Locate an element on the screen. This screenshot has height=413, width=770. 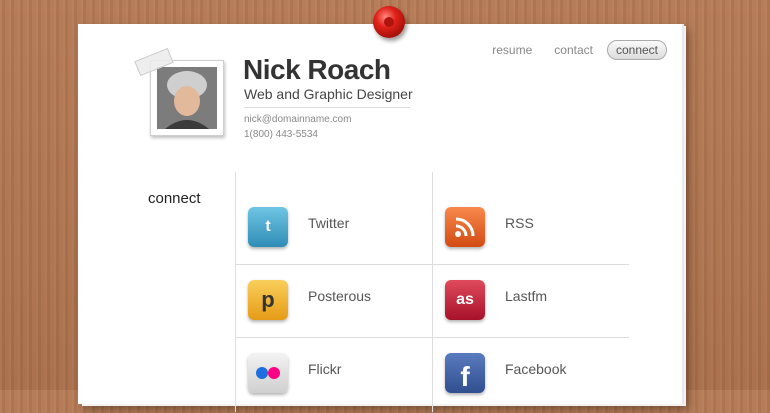
rss-icon is located at coordinates (465, 227).